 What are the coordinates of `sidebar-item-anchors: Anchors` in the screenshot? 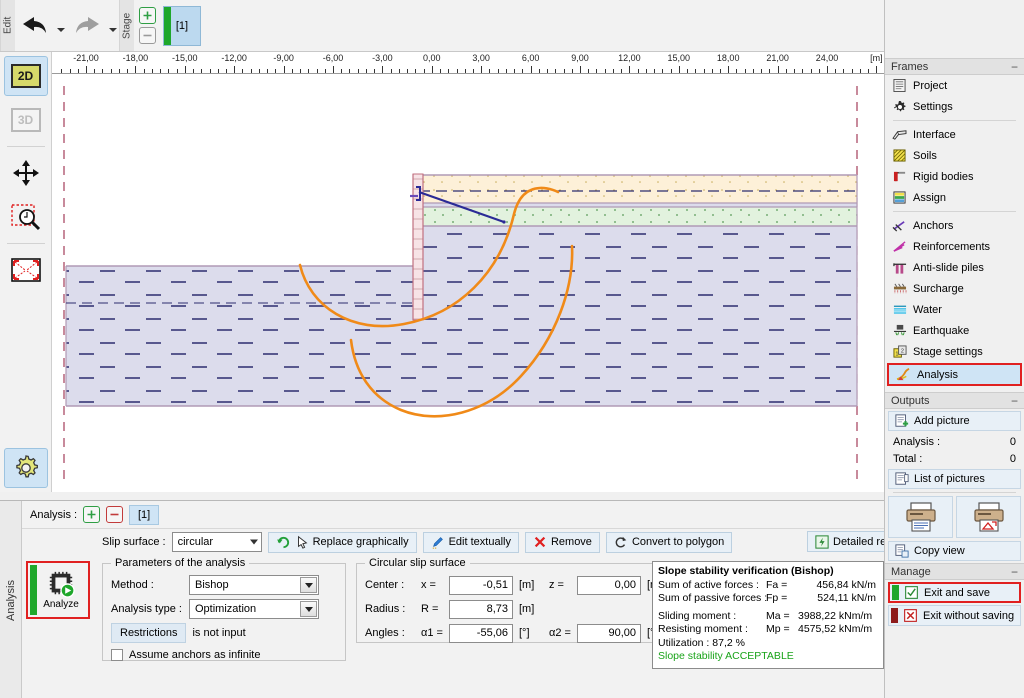 It's located at (954, 225).